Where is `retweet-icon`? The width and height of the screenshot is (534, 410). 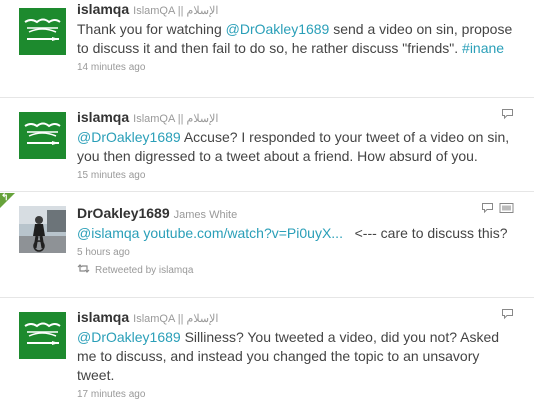
retweet-icon is located at coordinates (83, 270).